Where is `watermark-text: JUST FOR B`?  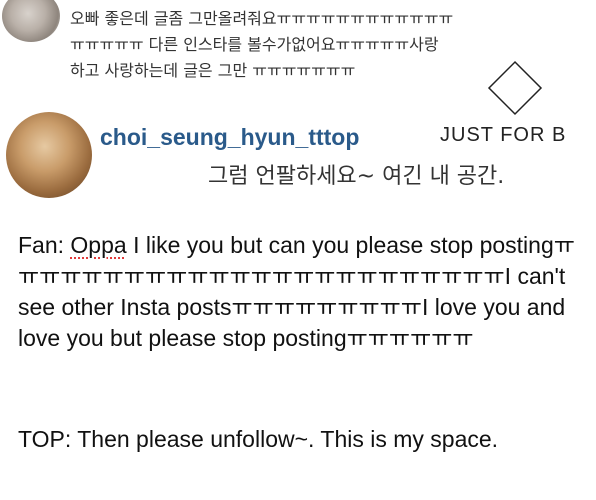
watermark-text: JUST FOR B is located at coordinates (503, 135).